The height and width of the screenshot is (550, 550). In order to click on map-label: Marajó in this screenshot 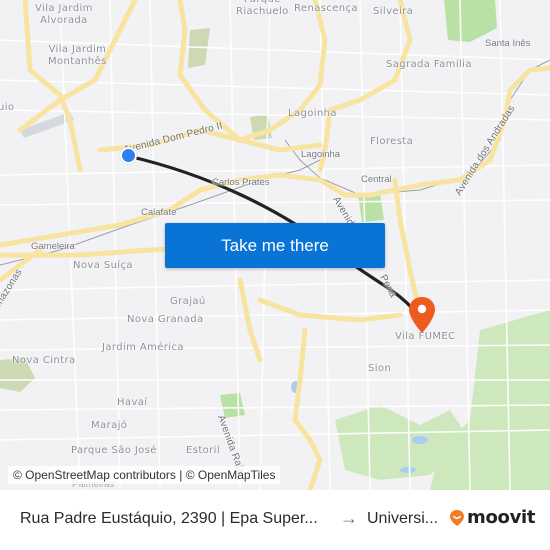, I will do `click(109, 425)`.